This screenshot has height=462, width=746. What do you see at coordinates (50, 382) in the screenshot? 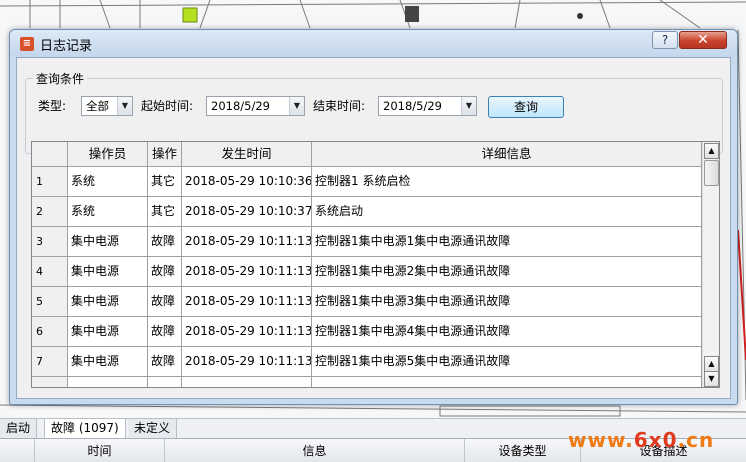
I see `row-number` at bounding box center [50, 382].